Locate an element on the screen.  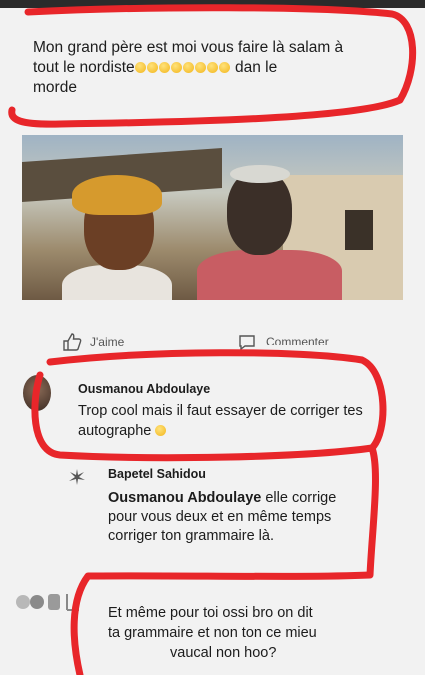
photo-window is located at coordinates (359, 230).